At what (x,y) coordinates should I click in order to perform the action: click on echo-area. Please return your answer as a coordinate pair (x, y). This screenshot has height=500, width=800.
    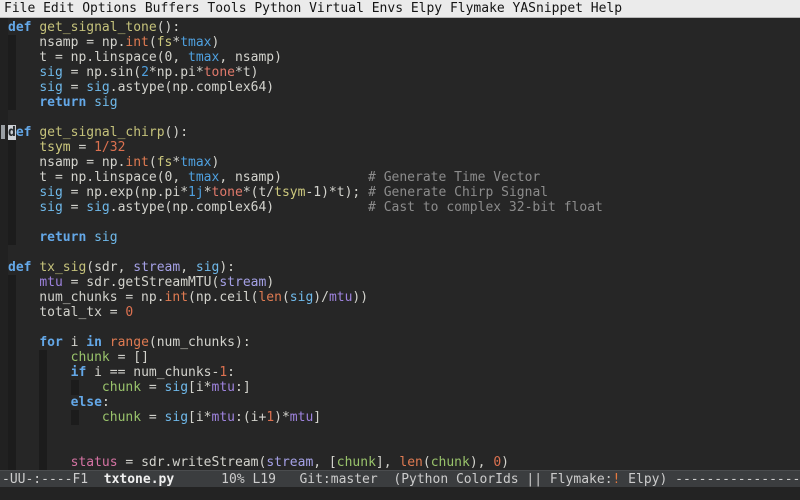
    Looking at the image, I should click on (400, 493).